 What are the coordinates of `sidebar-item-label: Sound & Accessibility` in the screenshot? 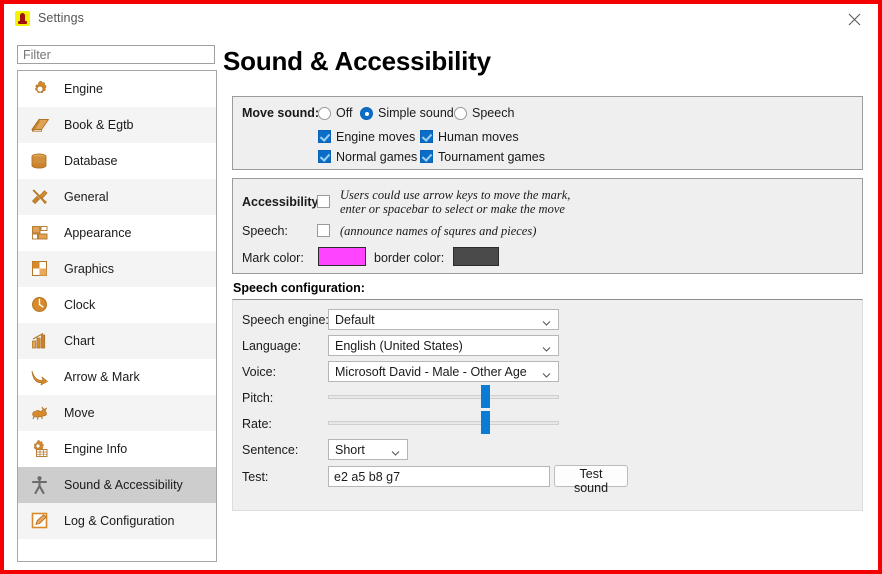 It's located at (123, 485).